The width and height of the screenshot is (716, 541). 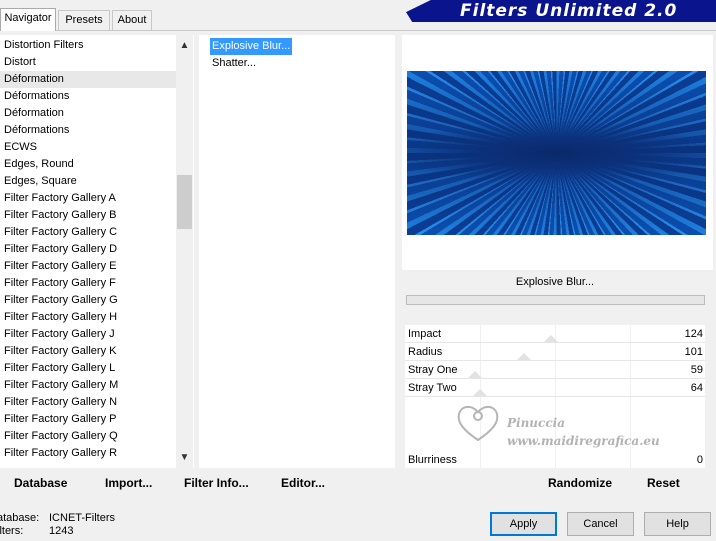 What do you see at coordinates (184, 251) in the screenshot?
I see `category-scrollbar: ▲ ▼` at bounding box center [184, 251].